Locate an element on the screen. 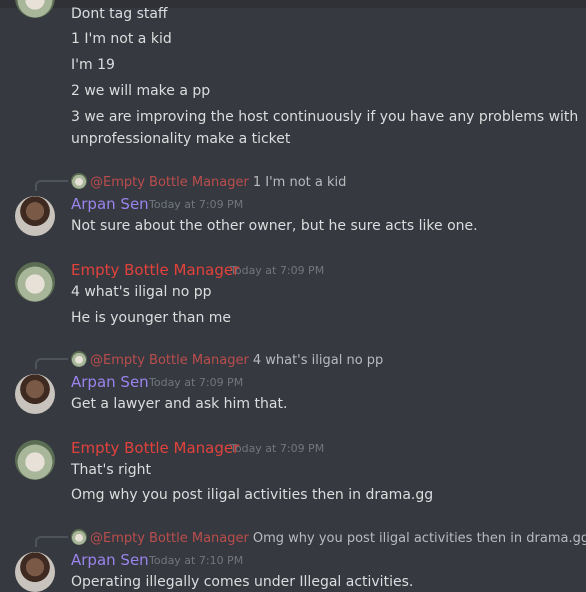 The height and width of the screenshot is (592, 586). timestamp: Today at 7:10 PM is located at coordinates (196, 560).